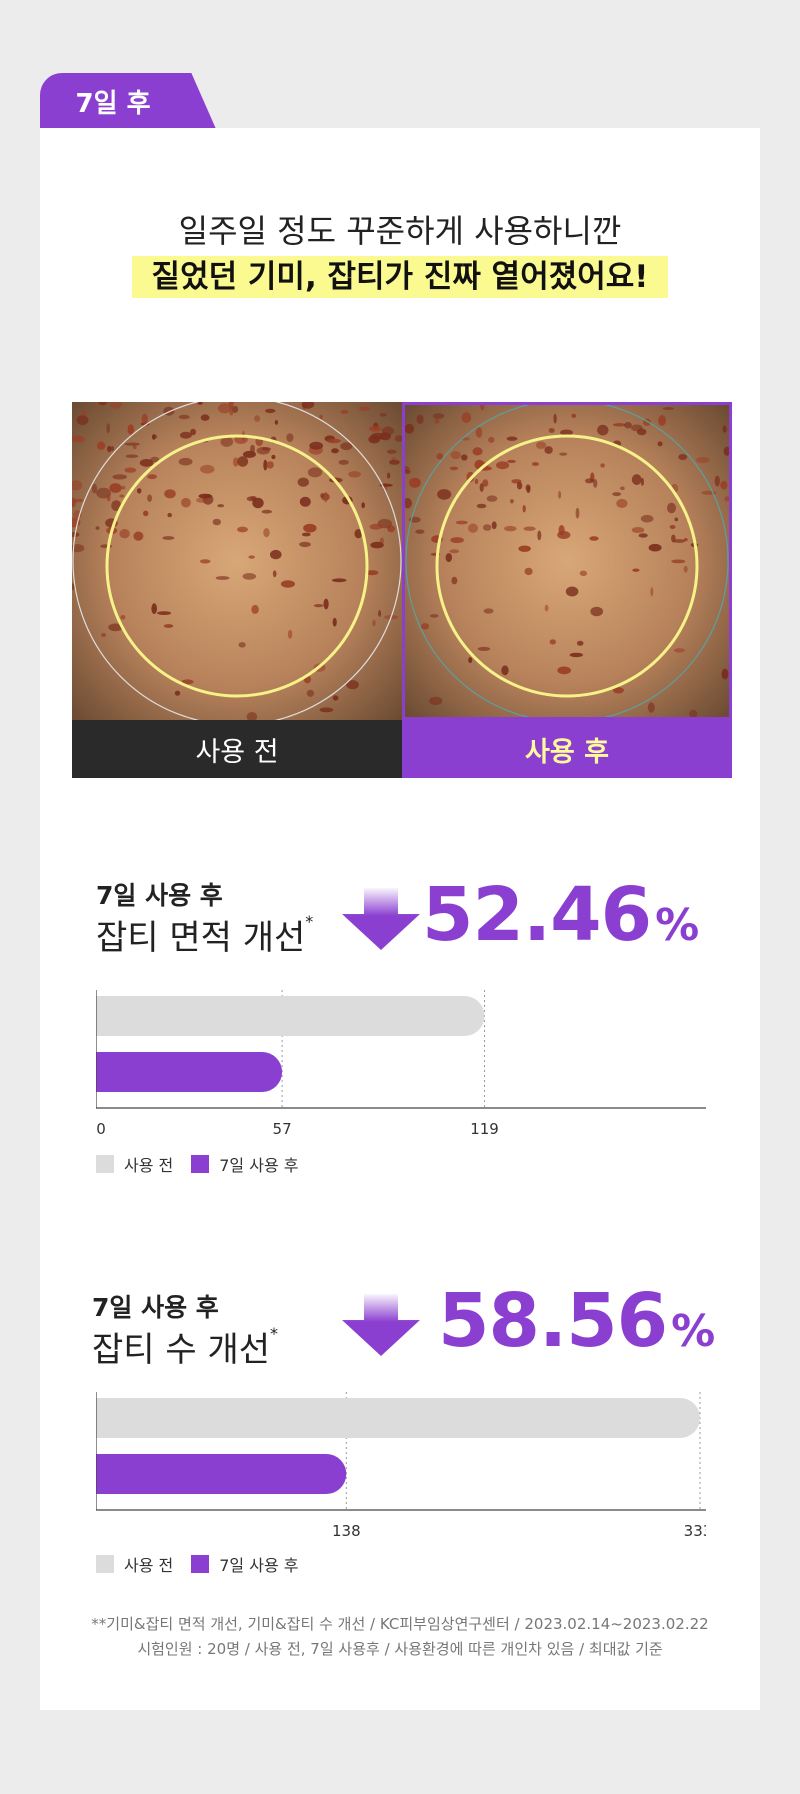 The image size is (800, 1794). What do you see at coordinates (181, 1350) in the screenshot?
I see `stat2-title-text: 잡티 수 개선` at bounding box center [181, 1350].